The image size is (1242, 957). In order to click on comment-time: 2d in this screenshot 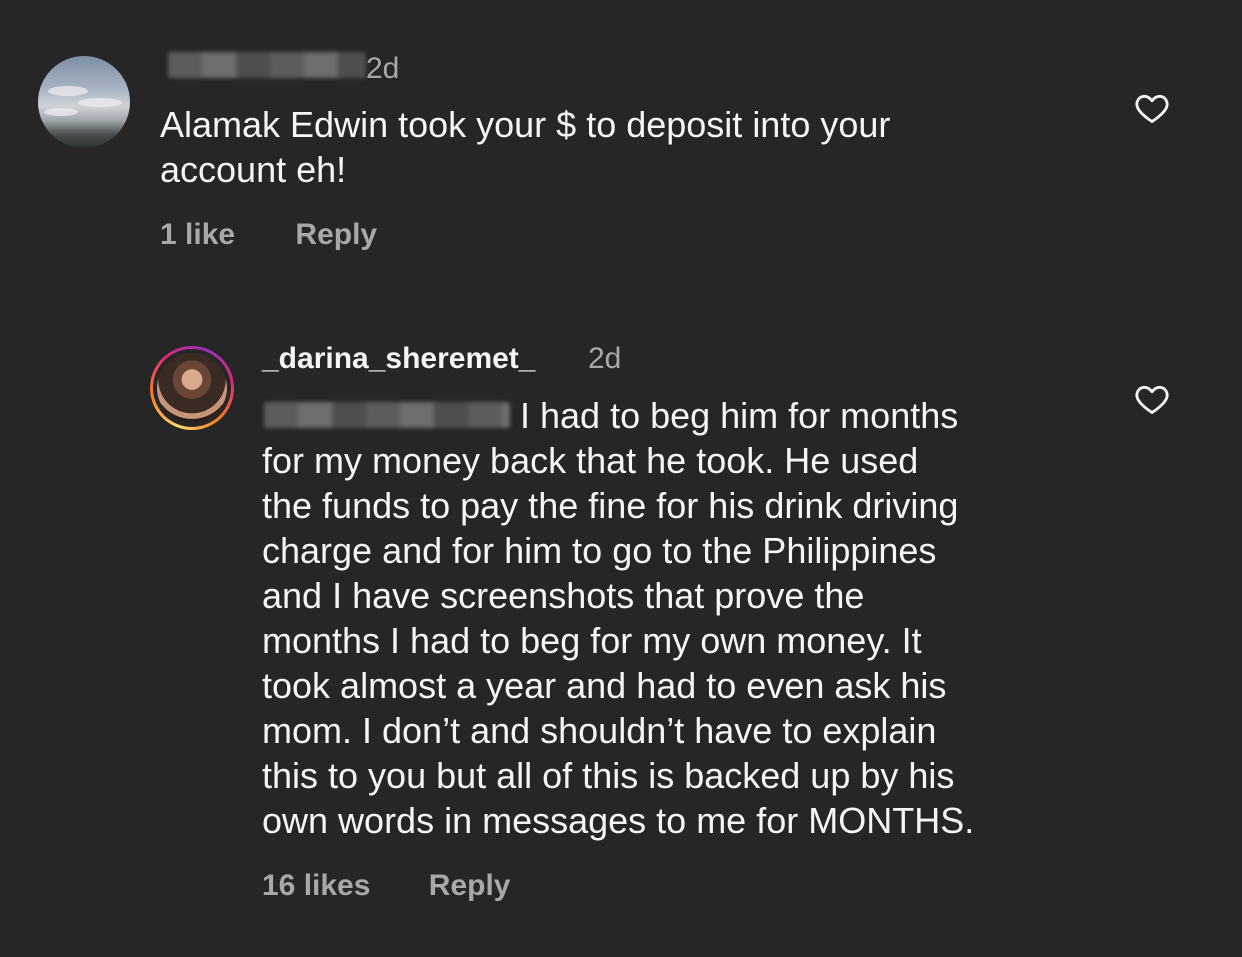, I will do `click(605, 358)`.